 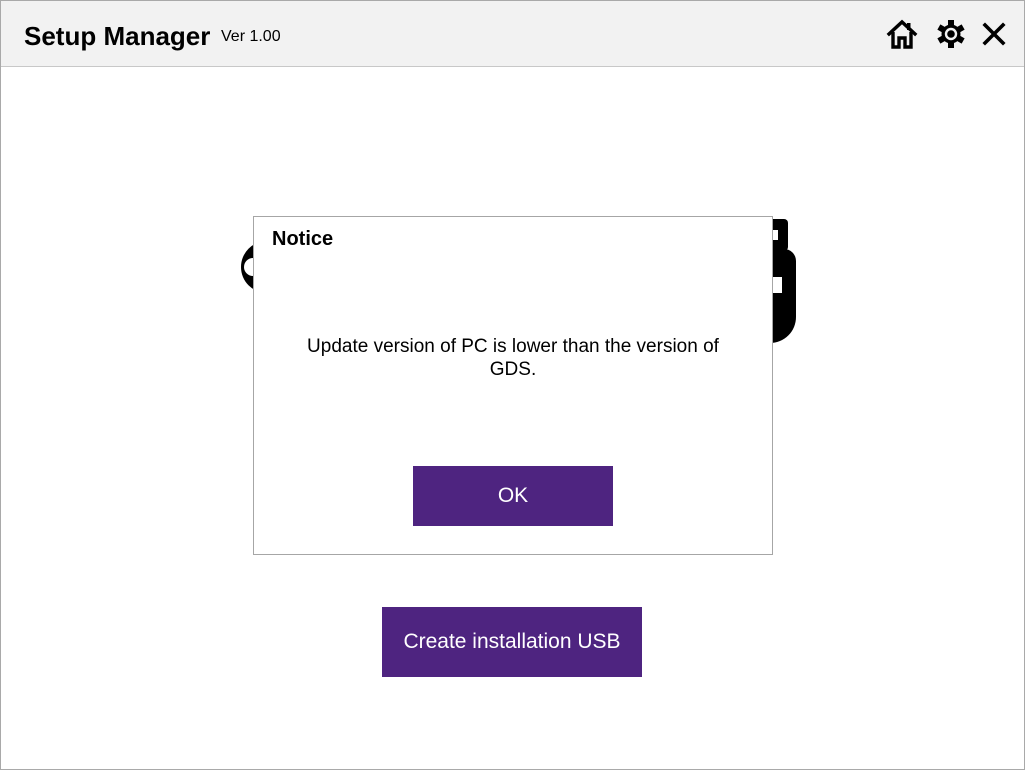 What do you see at coordinates (512, 642) in the screenshot?
I see `create-installation-usb-button: Create installation USB` at bounding box center [512, 642].